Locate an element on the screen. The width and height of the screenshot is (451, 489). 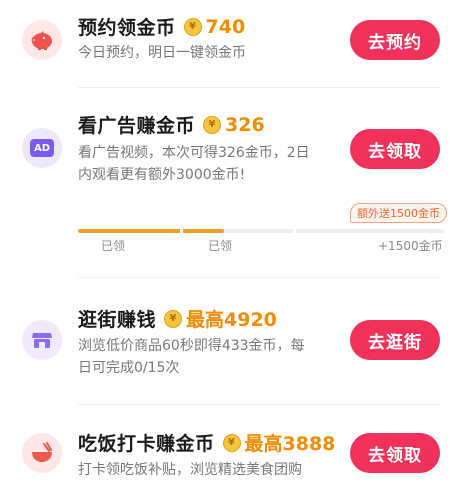
task-title: 吃饭打卡赚金币 is located at coordinates (146, 444).